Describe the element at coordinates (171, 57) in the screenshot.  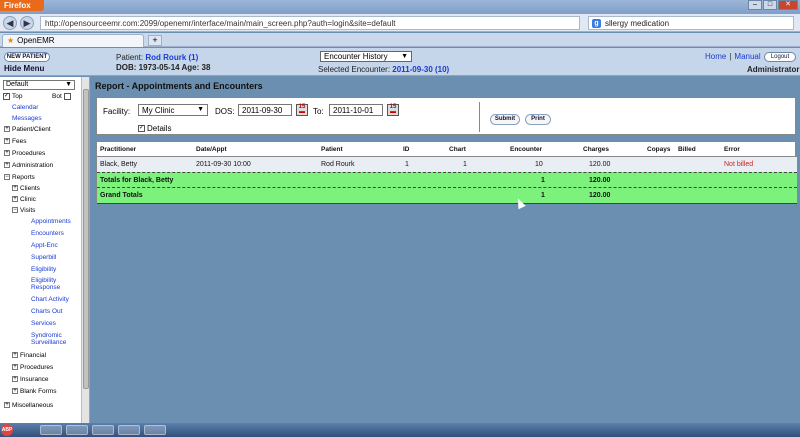
I see `patient-name-link: Rod Rourk (1)` at that location.